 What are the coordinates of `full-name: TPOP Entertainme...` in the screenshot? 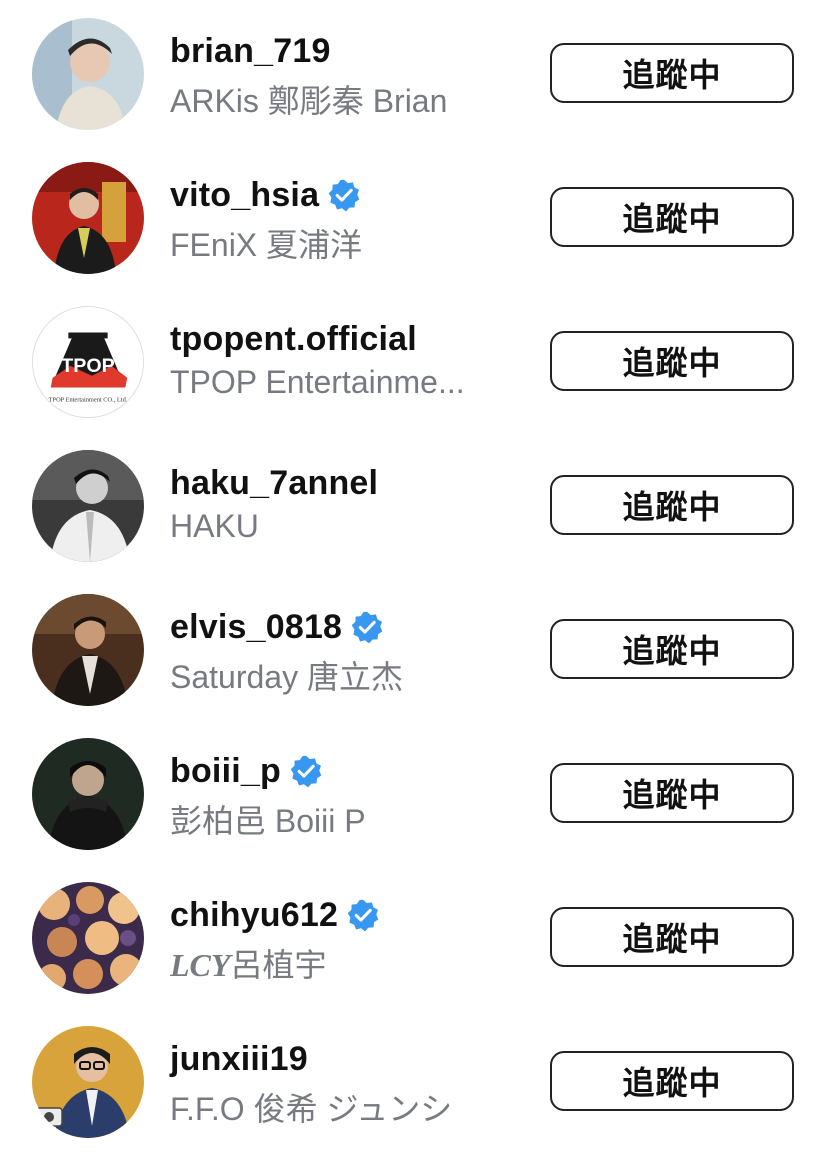 It's located at (317, 382).